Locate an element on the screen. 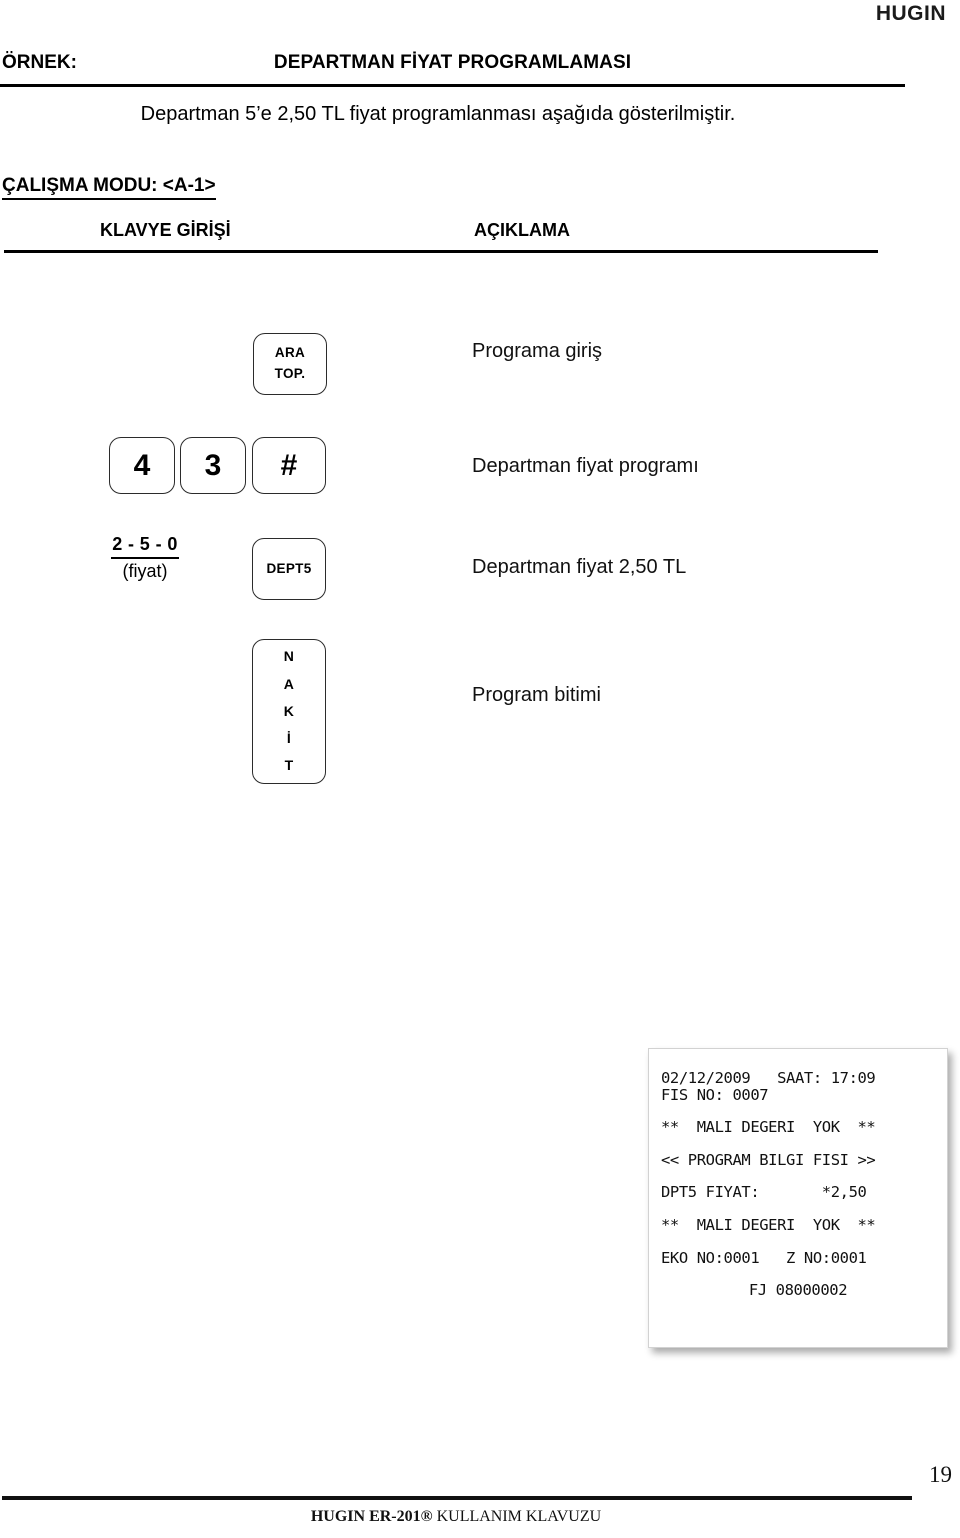  key-line: 4 is located at coordinates (142, 465).